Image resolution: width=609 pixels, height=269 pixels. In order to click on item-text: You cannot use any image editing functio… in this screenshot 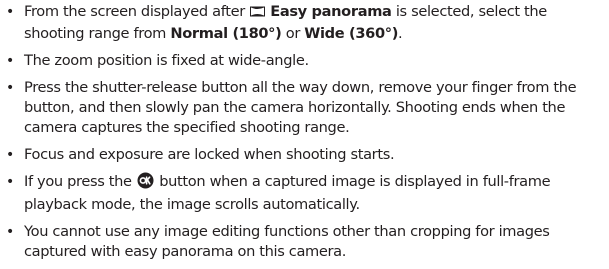, I will do `click(287, 241)`.